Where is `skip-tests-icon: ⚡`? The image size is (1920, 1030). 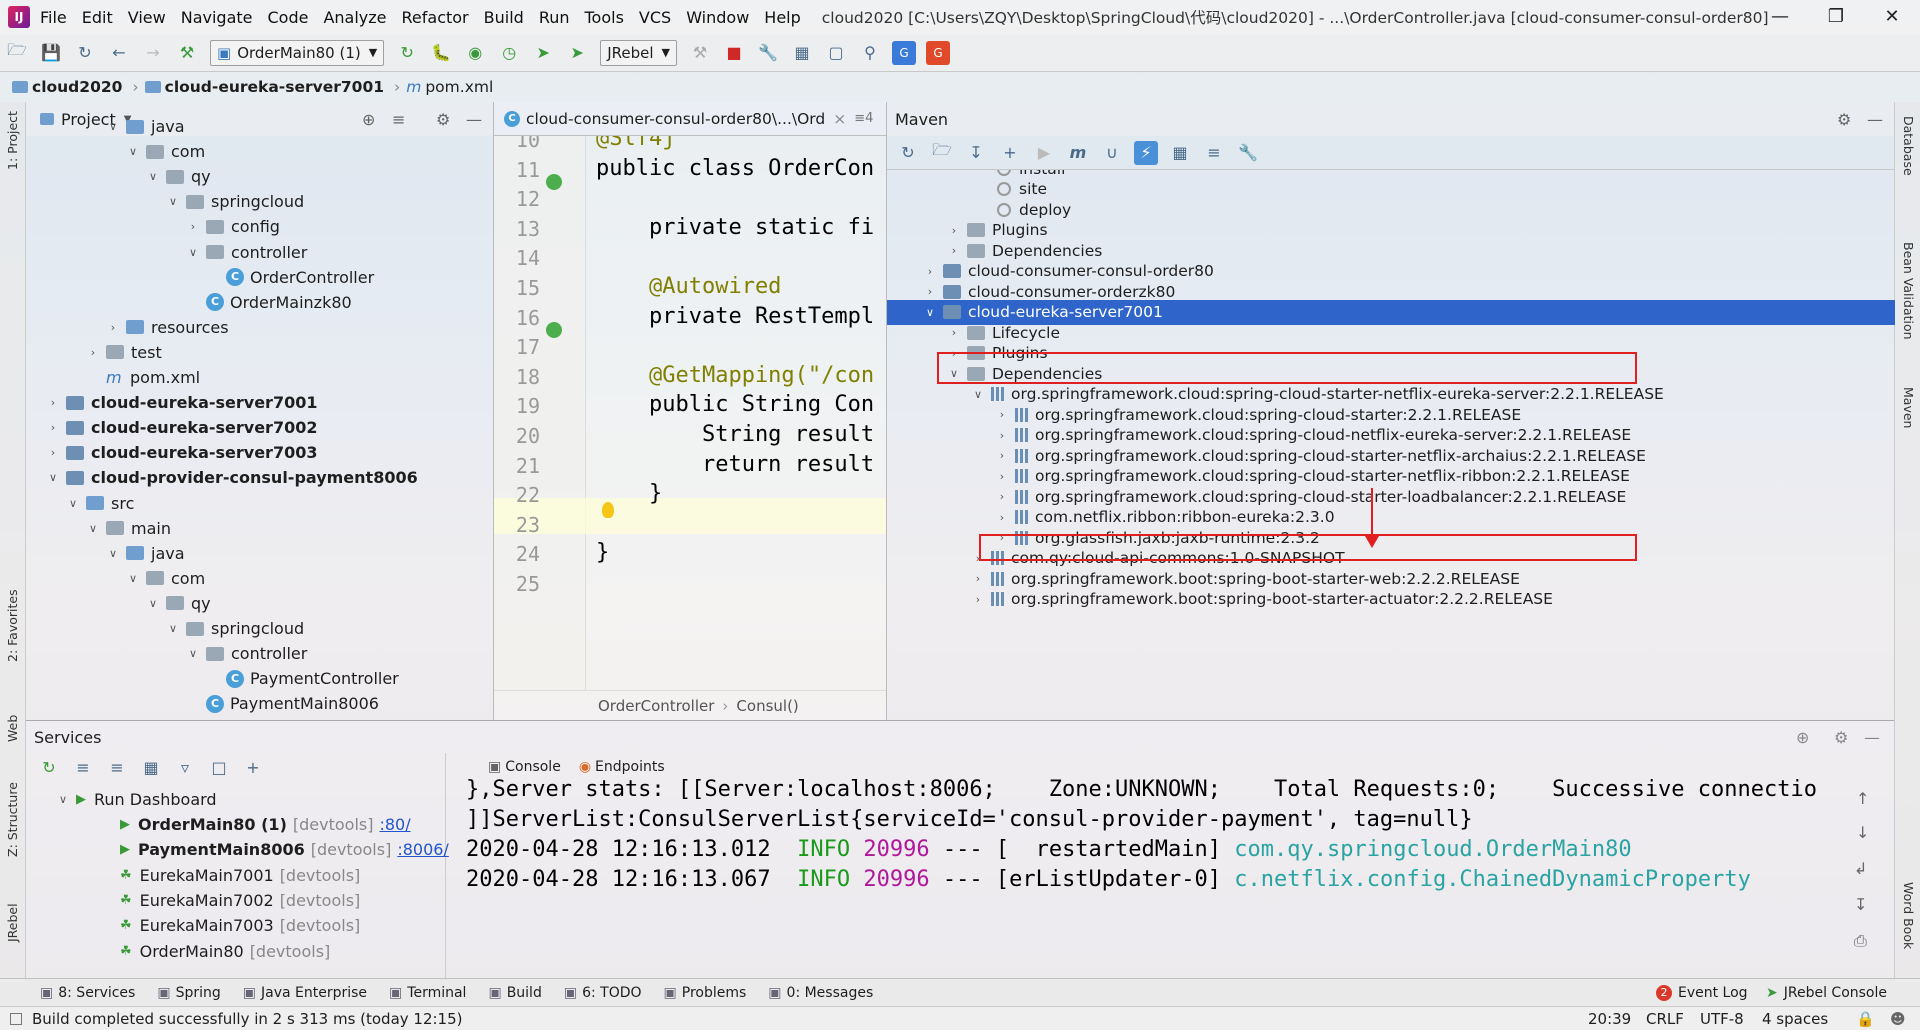
skip-tests-icon: ⚡ is located at coordinates (1146, 152).